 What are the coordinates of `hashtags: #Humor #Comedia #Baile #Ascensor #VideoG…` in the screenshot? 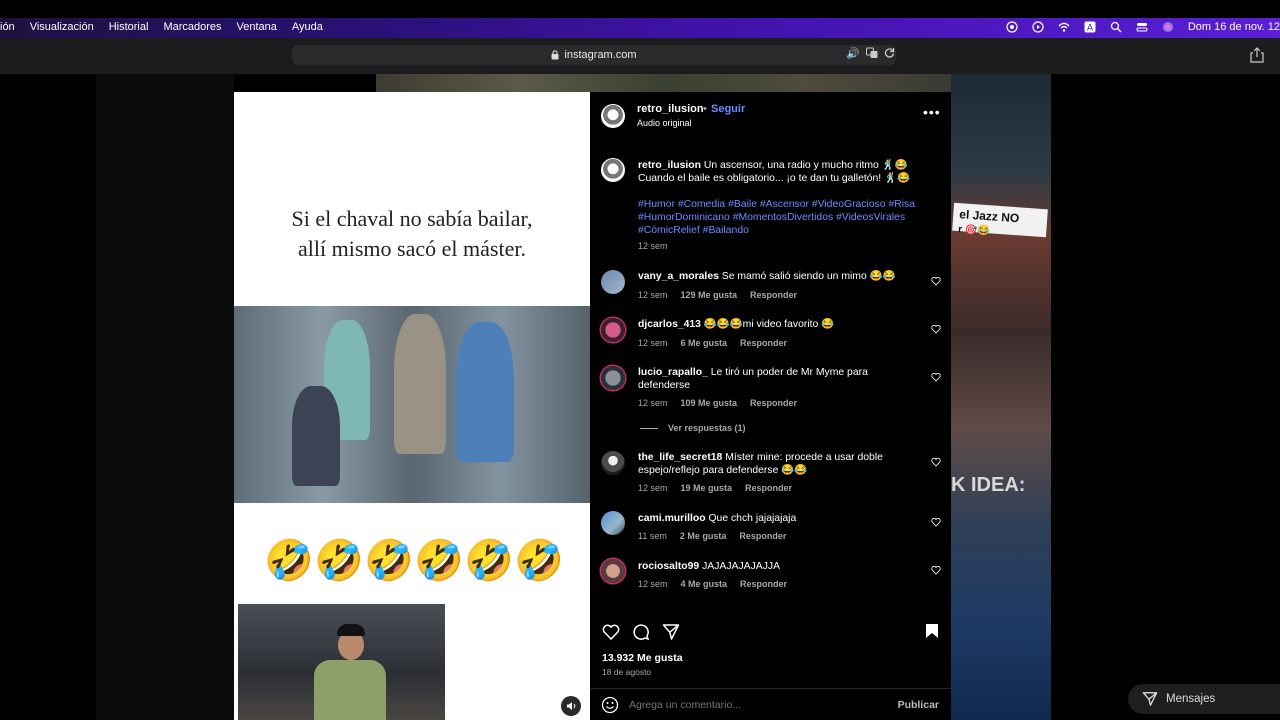 It's located at (783, 217).